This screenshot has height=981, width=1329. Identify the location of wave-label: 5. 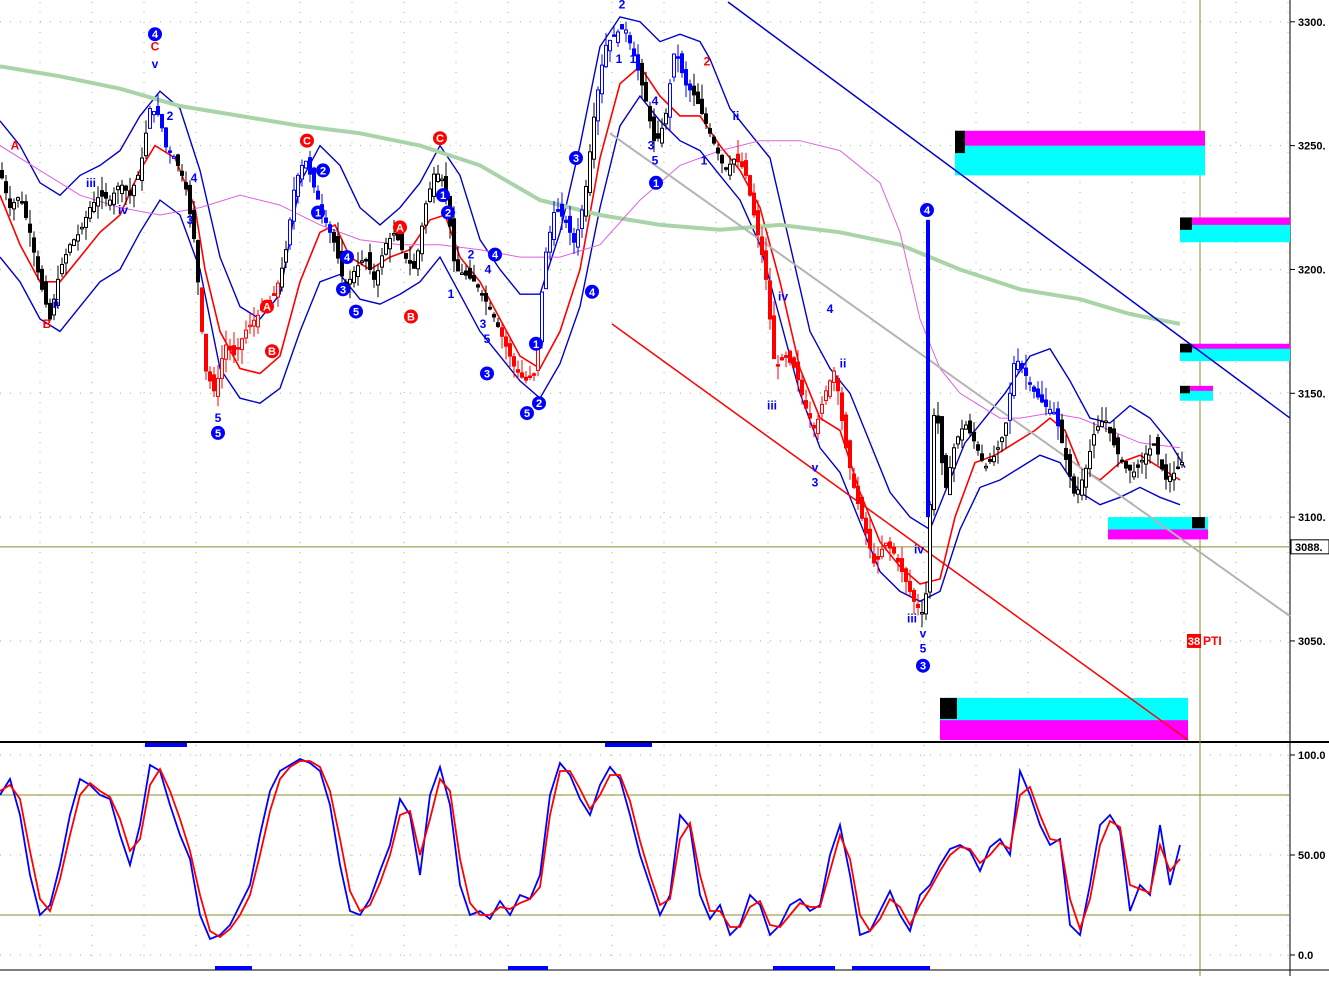
(923, 648).